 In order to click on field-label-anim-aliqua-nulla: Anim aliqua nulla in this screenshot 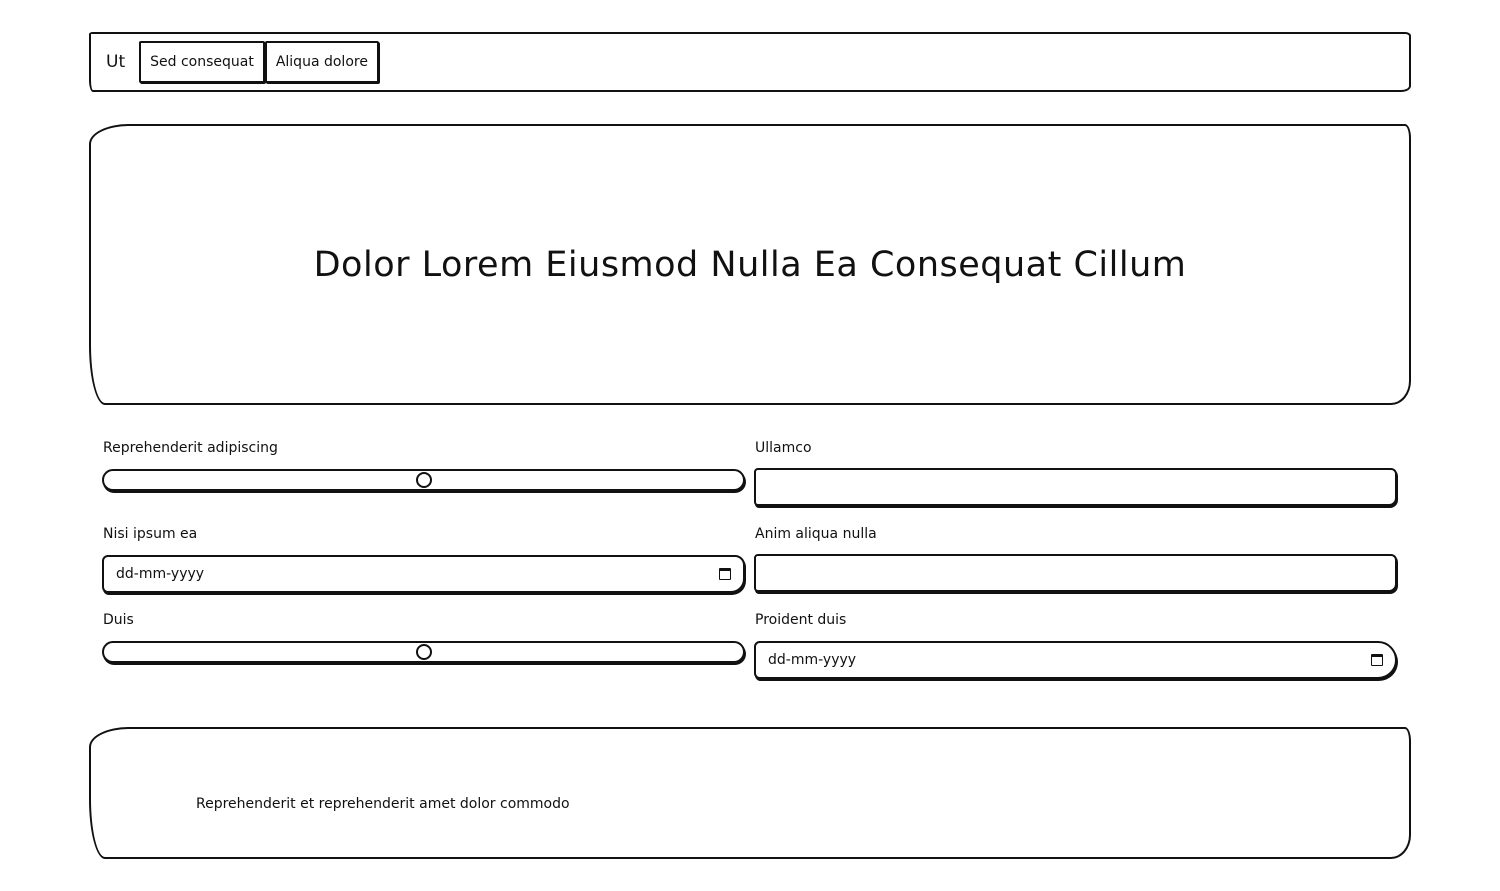, I will do `click(816, 534)`.